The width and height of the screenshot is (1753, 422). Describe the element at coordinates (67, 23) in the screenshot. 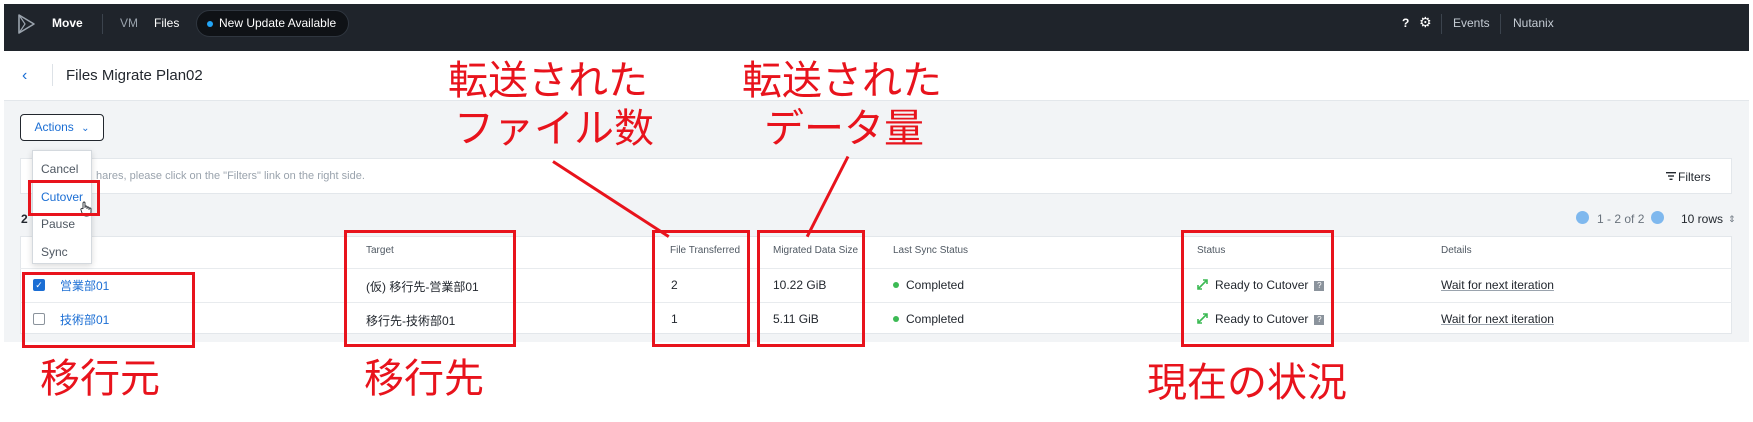

I see `app-name: Move` at that location.